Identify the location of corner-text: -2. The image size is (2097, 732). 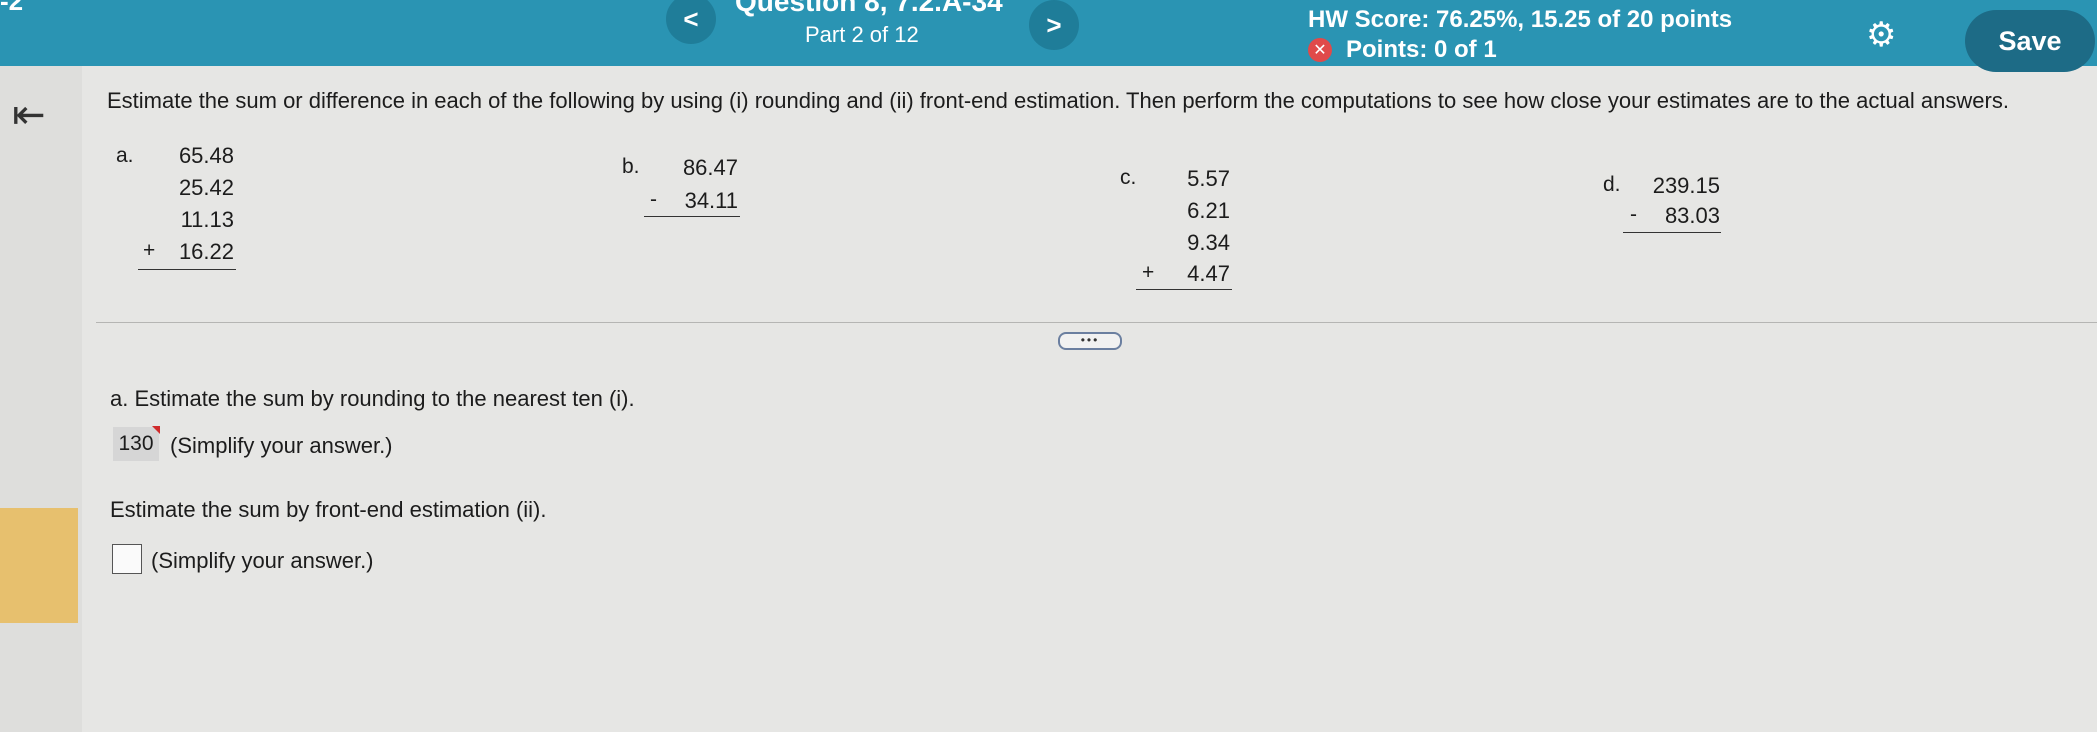
(12, 8).